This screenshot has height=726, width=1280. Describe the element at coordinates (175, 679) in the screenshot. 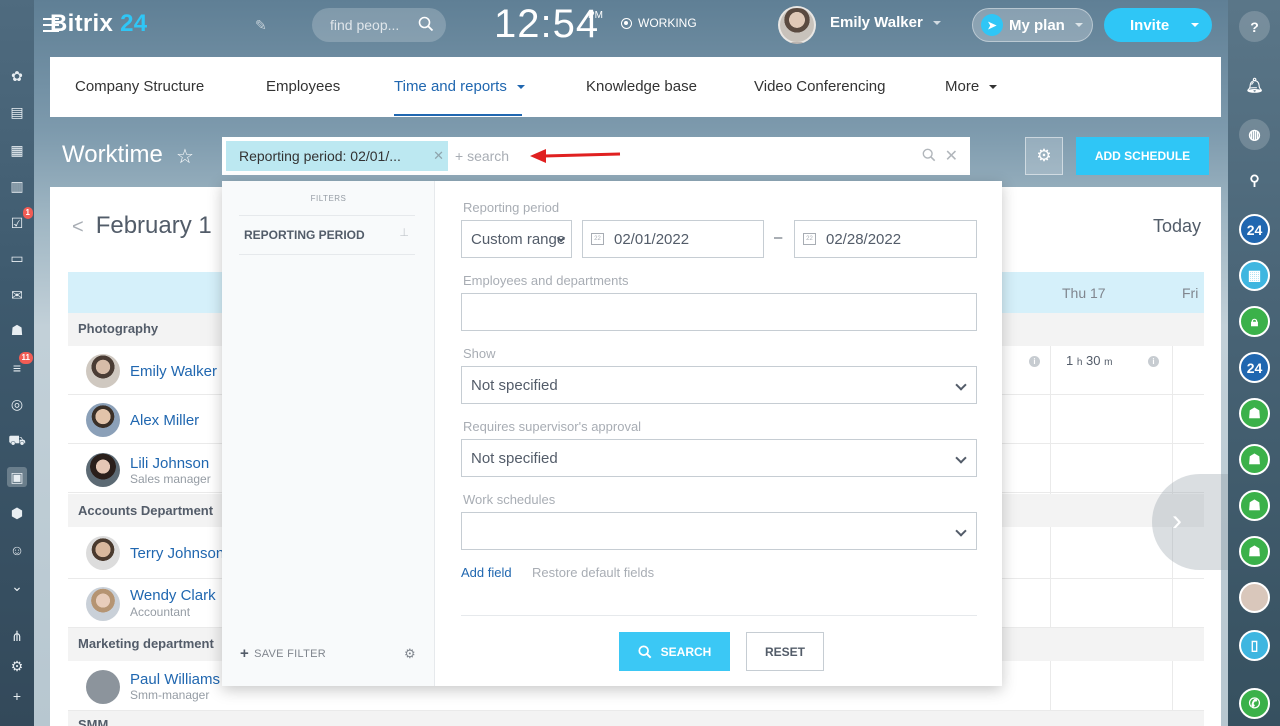

I see `employee-name: Paul Williams` at that location.